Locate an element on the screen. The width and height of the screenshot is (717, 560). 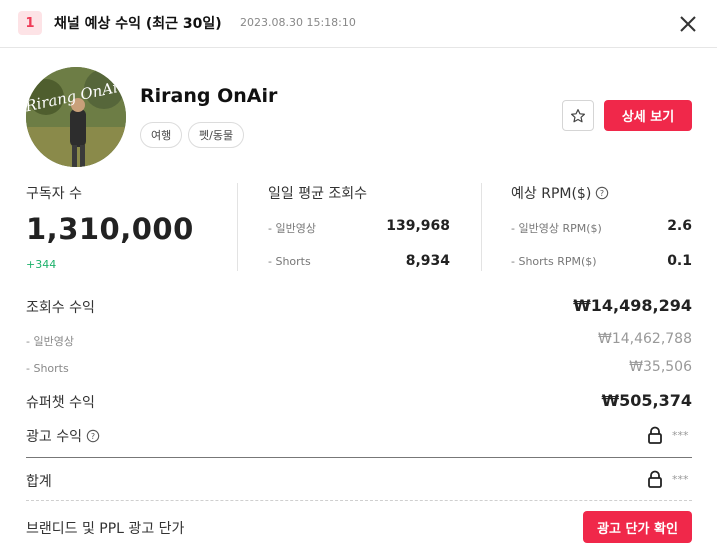
channel-name: Rirang OnAir is located at coordinates (209, 96).